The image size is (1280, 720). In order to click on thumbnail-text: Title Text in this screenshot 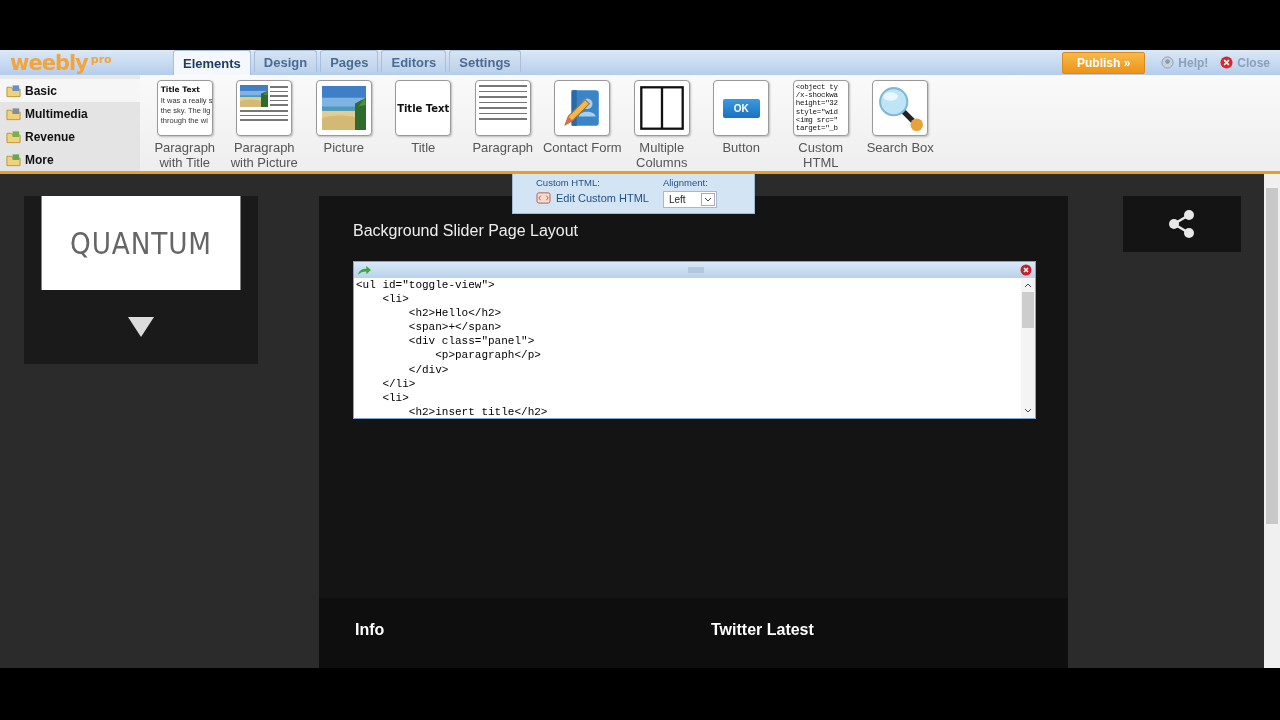, I will do `click(423, 108)`.